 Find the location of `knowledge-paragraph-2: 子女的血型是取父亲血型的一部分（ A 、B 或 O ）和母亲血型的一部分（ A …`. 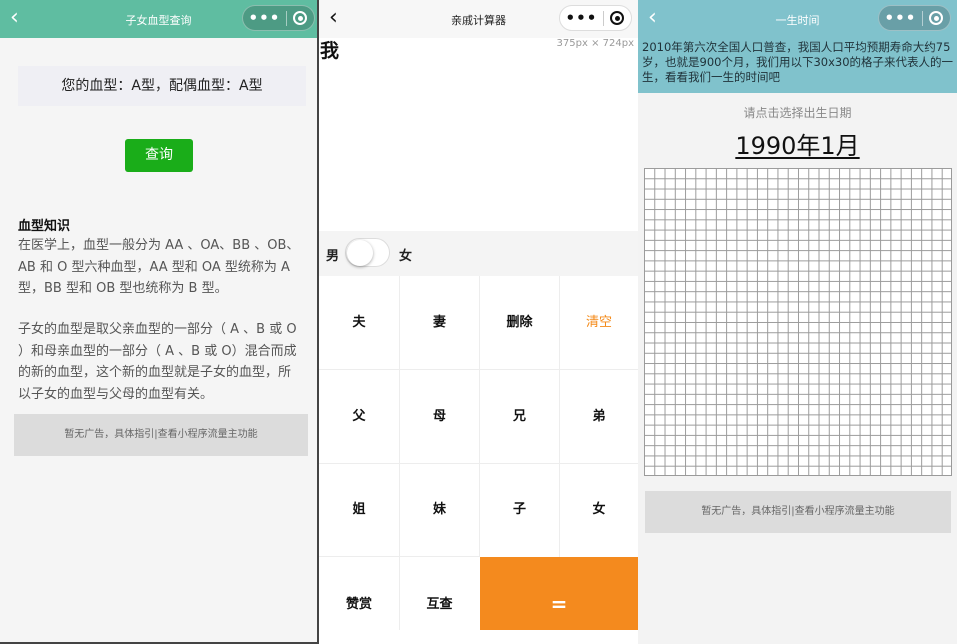

knowledge-paragraph-2: 子女的血型是取父亲血型的一部分（ A 、B 或 O ）和母亲血型的一部分（ A … is located at coordinates (157, 362).